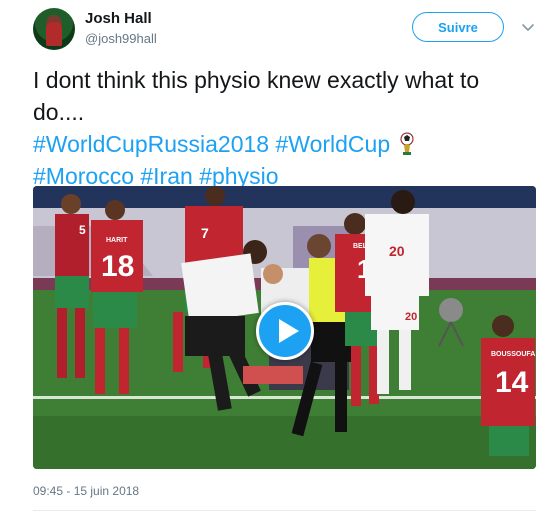 The image size is (554, 519). What do you see at coordinates (512, 382) in the screenshot?
I see `jersey-number: 14` at bounding box center [512, 382].